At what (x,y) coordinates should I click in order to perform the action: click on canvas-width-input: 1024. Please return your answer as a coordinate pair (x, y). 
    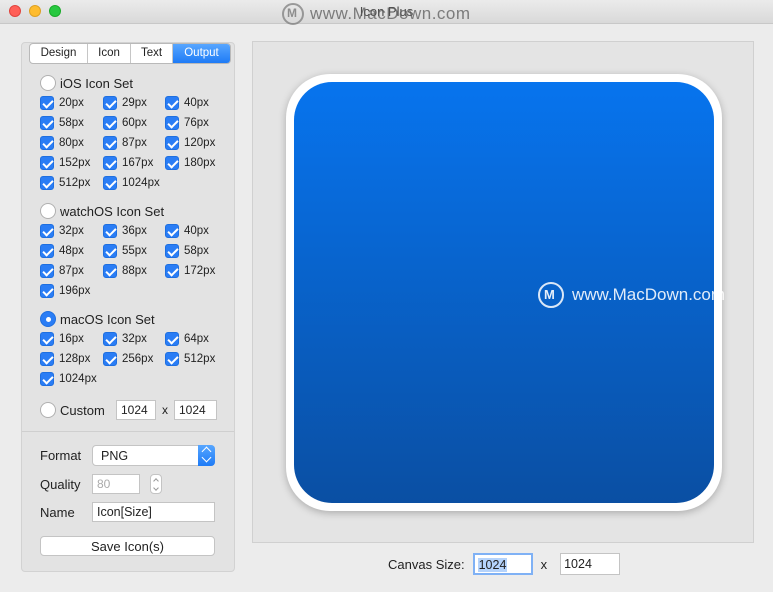
    Looking at the image, I should click on (502, 564).